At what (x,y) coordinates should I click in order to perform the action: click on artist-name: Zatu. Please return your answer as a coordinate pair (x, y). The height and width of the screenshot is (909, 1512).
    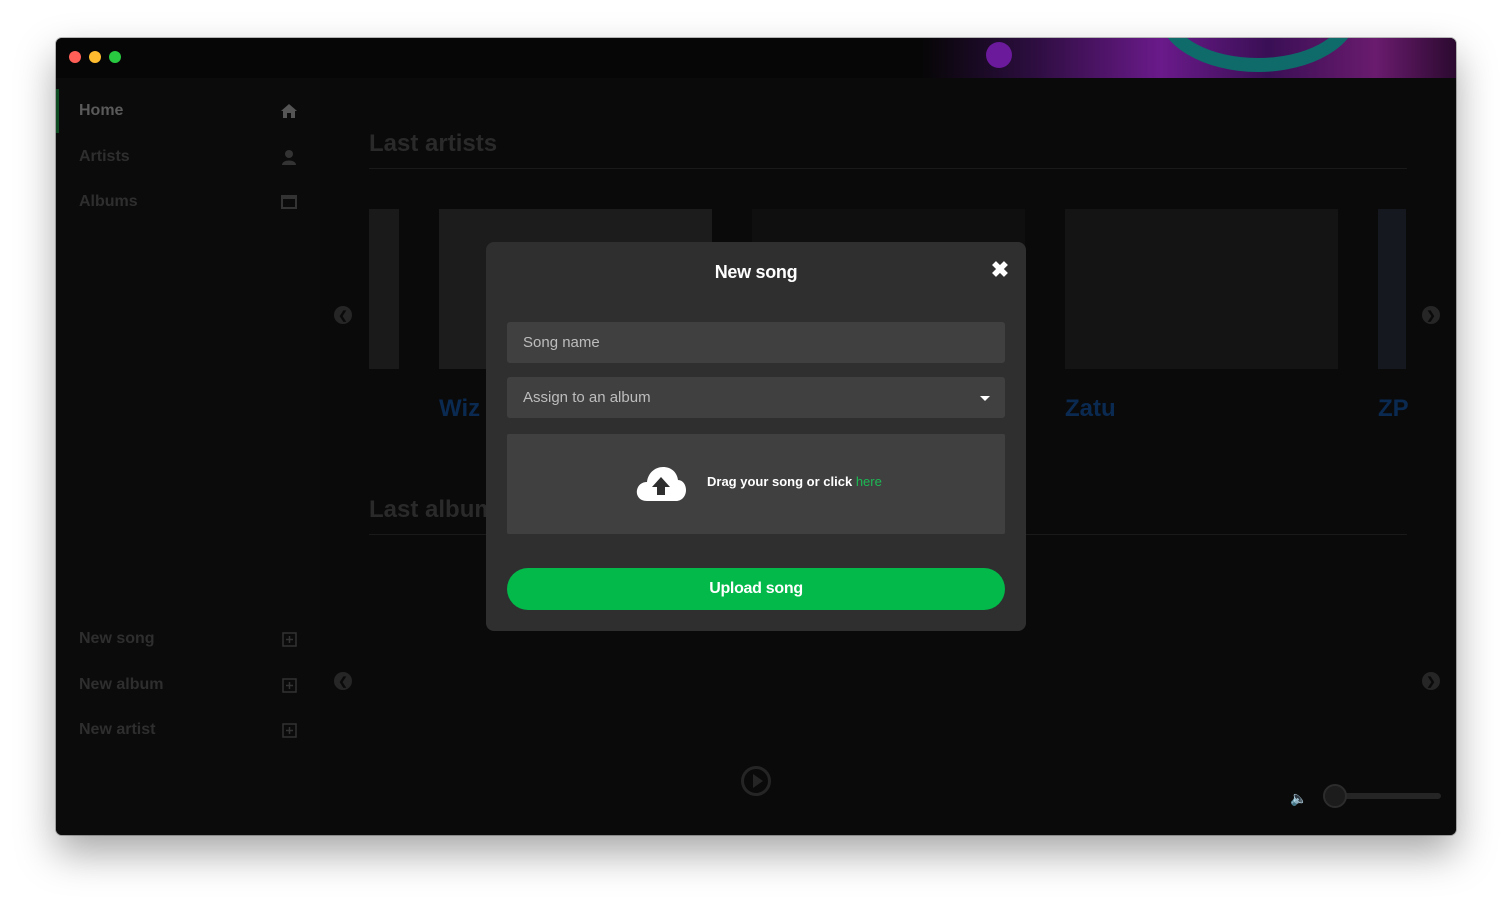
    Looking at the image, I should click on (1090, 409).